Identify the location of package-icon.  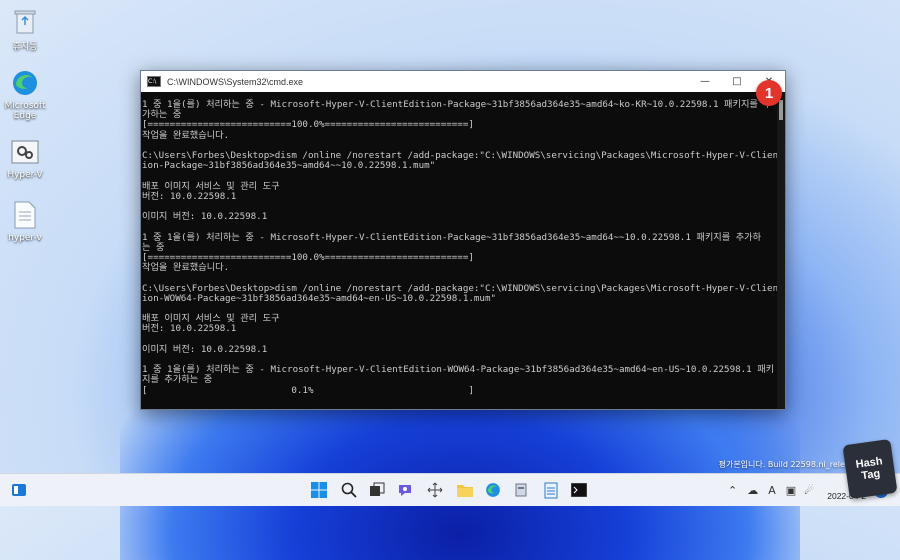
(521, 490).